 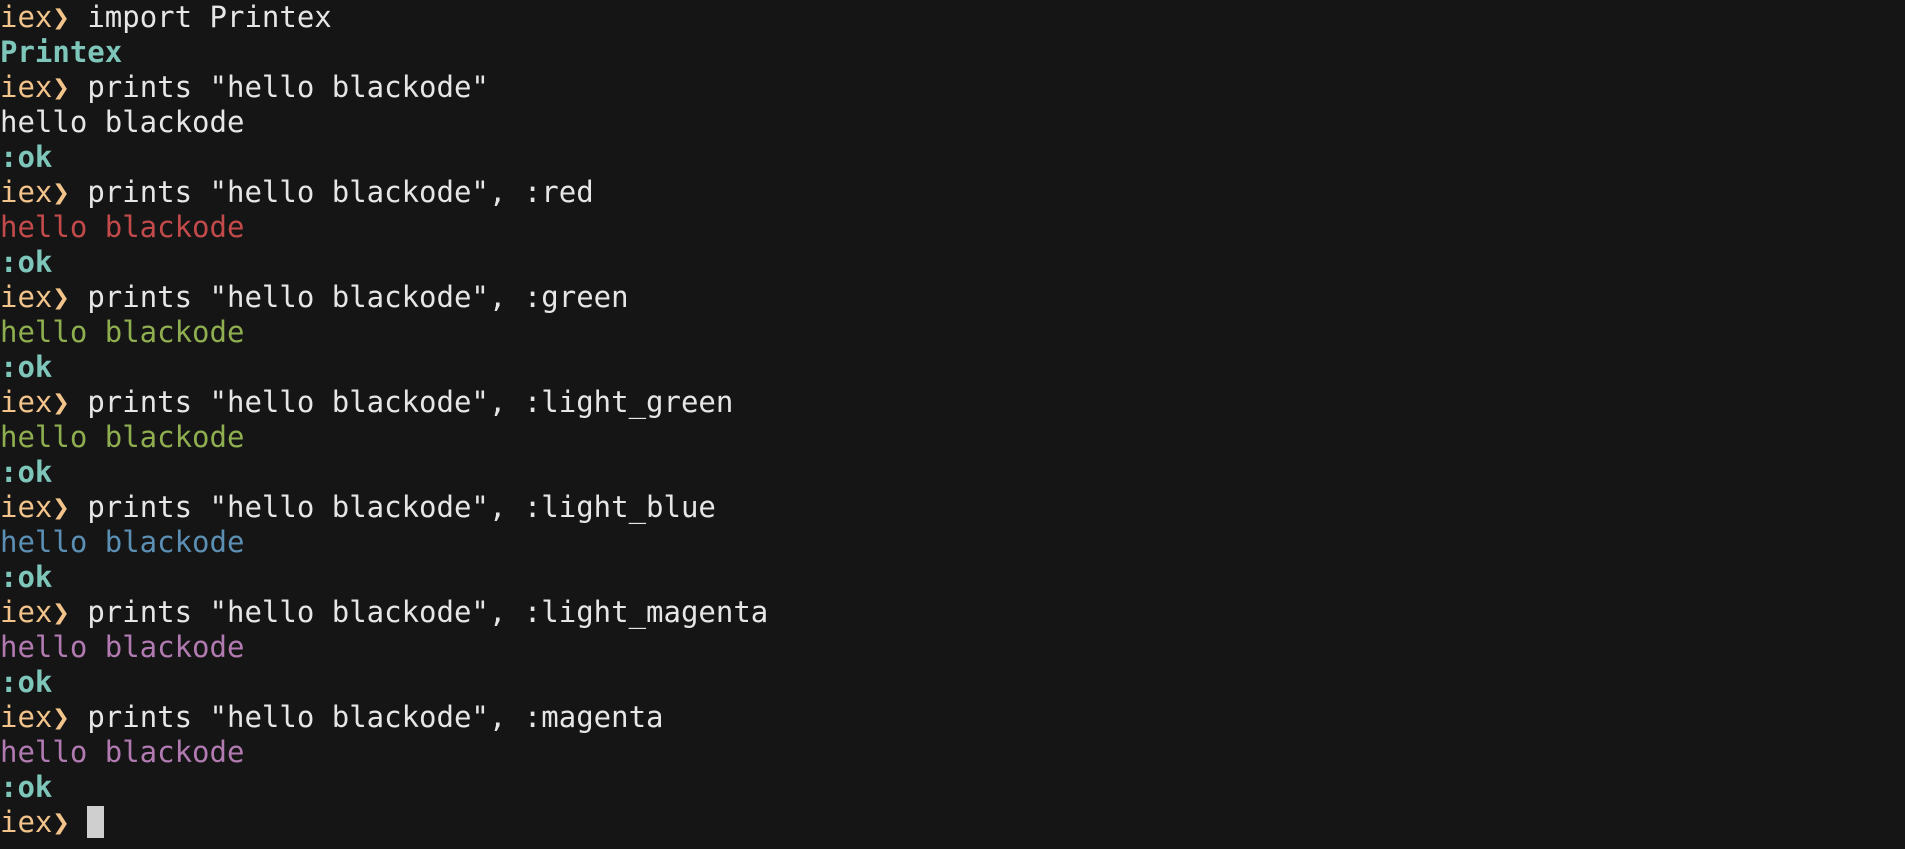 I want to click on module-output-line: Printex, so click(x=952, y=52).